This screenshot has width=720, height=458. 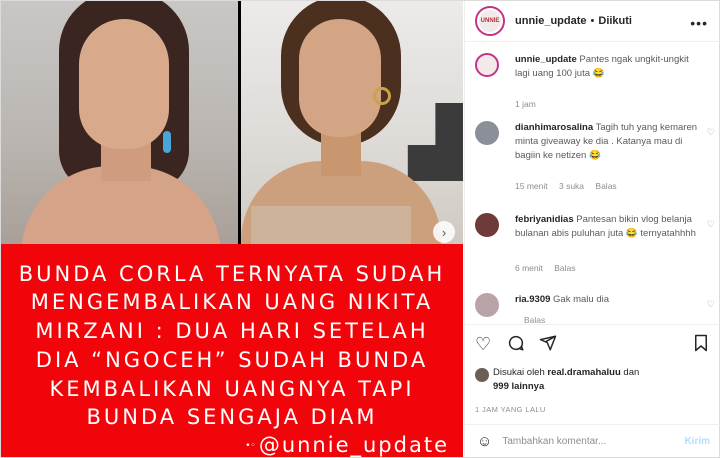 I want to click on smiley-icon: ☺, so click(x=484, y=441).